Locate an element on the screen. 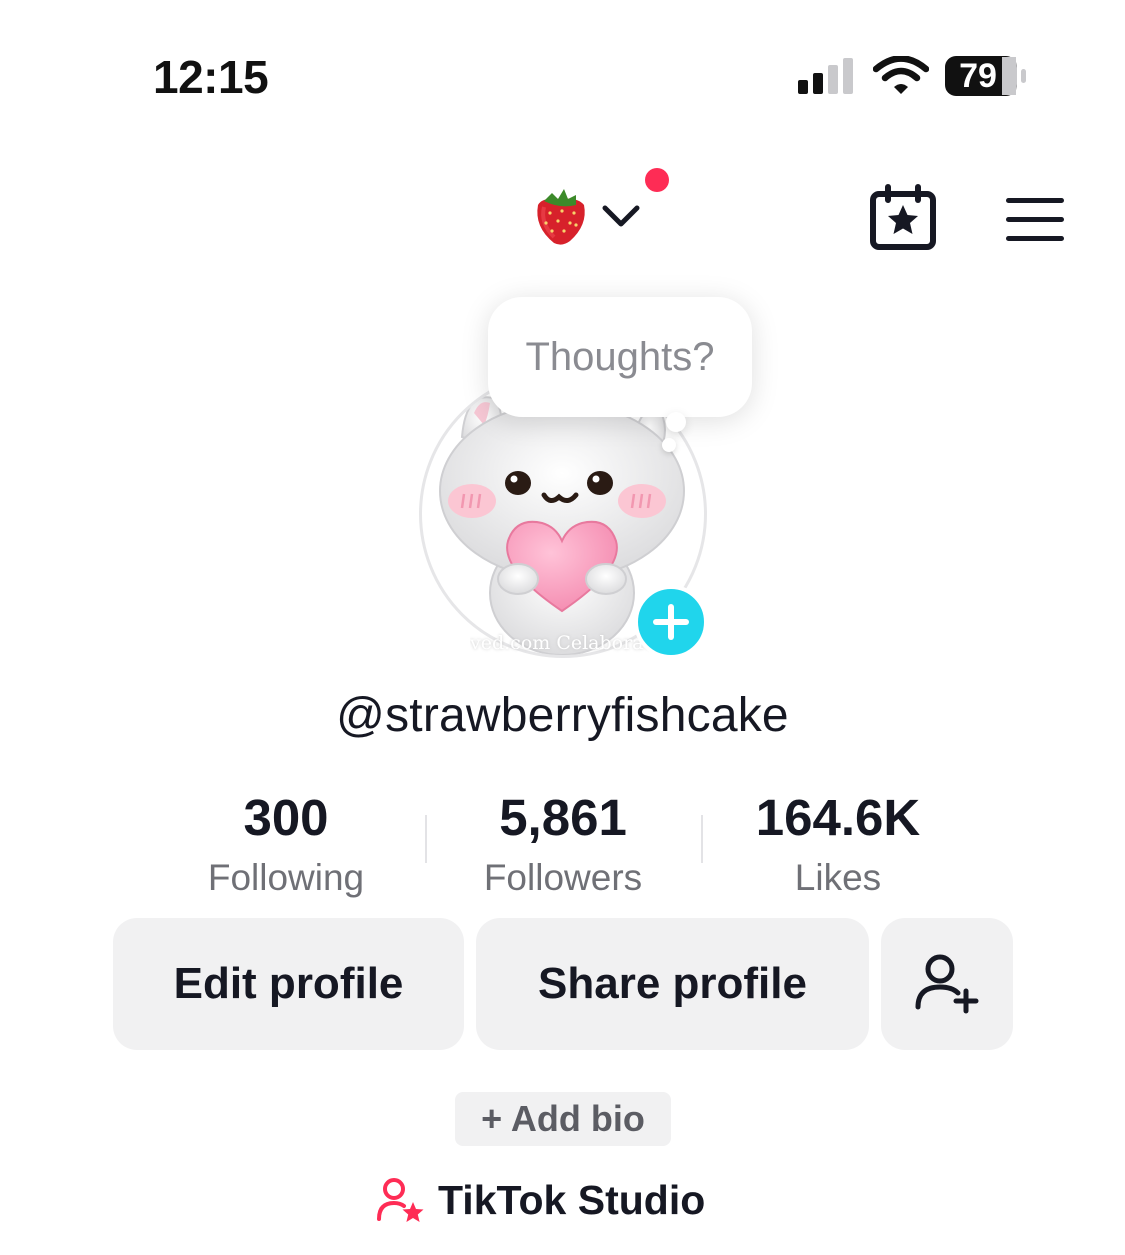 Image resolution: width=1125 pixels, height=1255 pixels. battery-level: 79 is located at coordinates (978, 76).